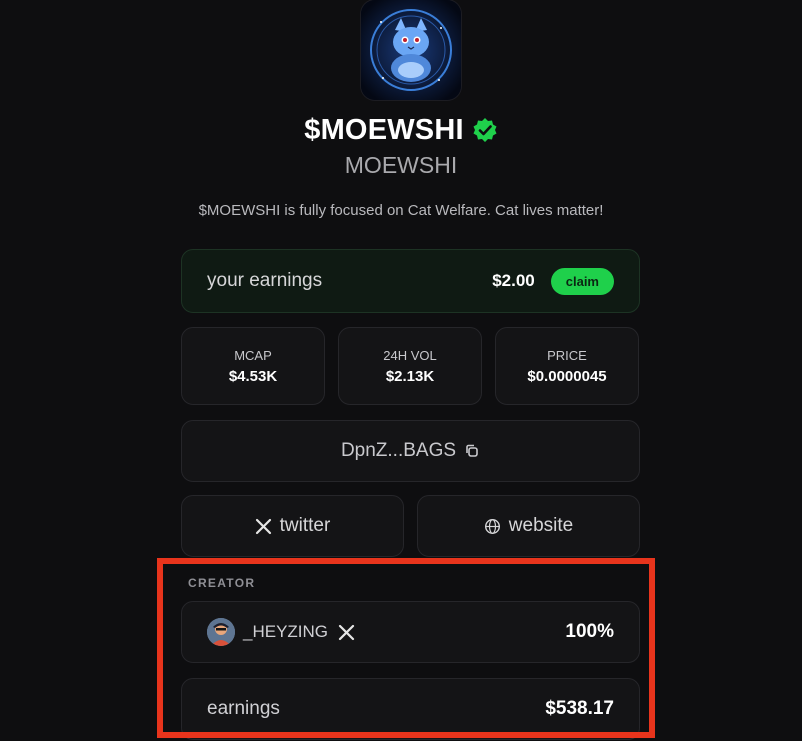 The image size is (802, 741). I want to click on token-image, so click(411, 50).